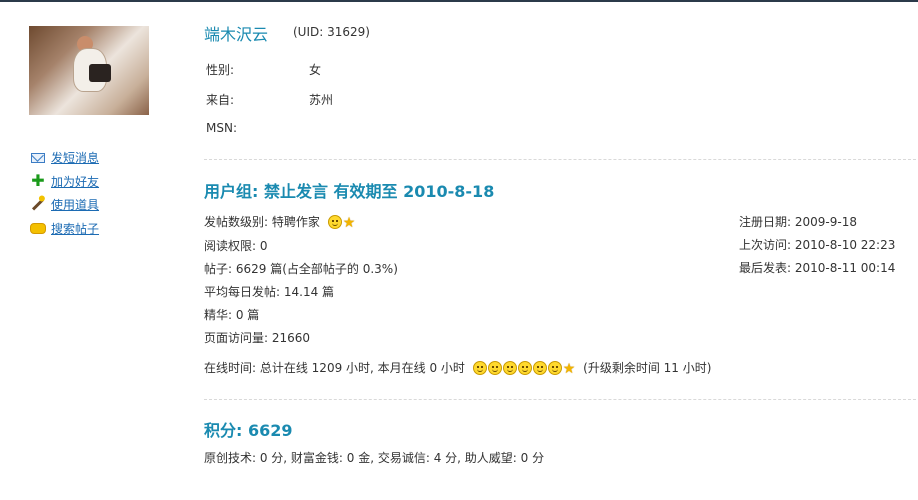 Image resolution: width=918 pixels, height=500 pixels. I want to click on gender-label: 性别:, so click(220, 70).